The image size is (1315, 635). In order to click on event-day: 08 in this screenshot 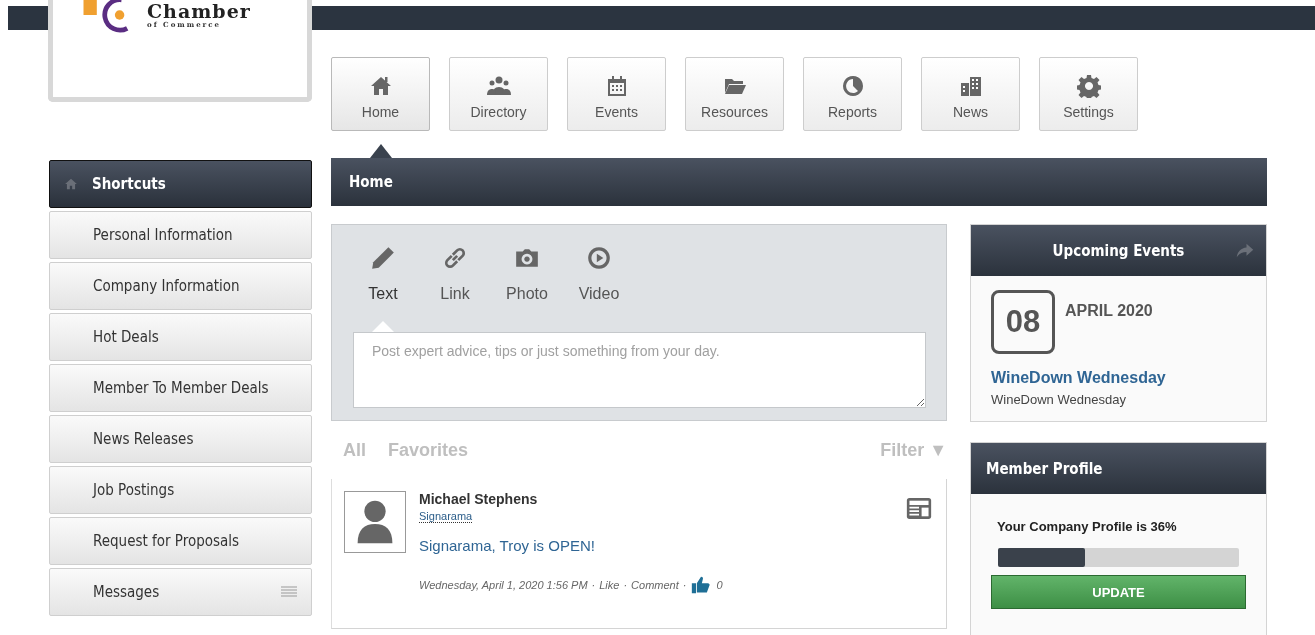, I will do `click(1023, 322)`.